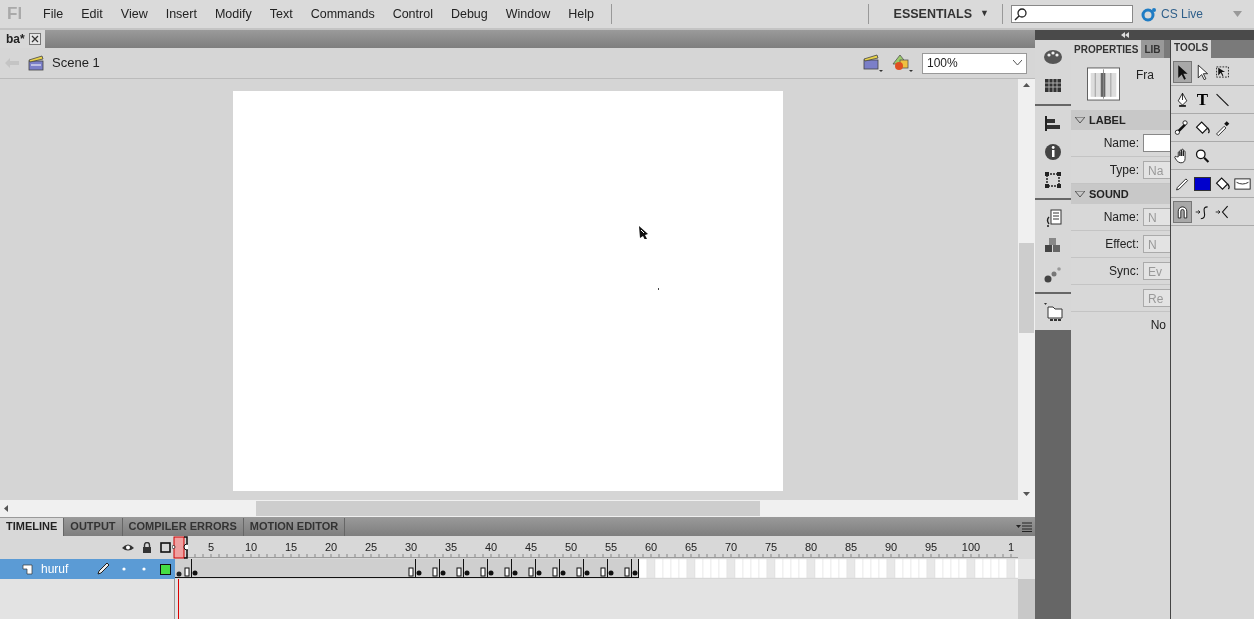 This screenshot has width=1254, height=619. I want to click on document-tab: ba*, so click(22, 39).